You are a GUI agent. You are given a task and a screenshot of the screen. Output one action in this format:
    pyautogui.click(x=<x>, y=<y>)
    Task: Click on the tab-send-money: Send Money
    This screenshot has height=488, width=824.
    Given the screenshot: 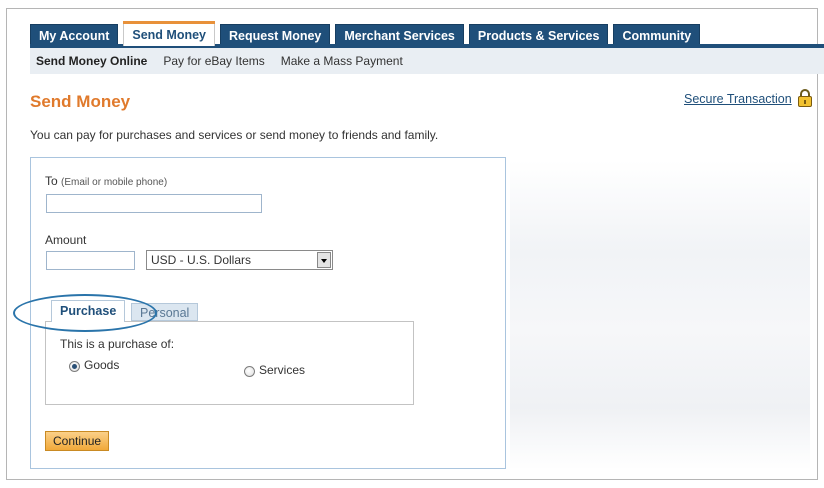 What is the action you would take?
    pyautogui.click(x=169, y=33)
    